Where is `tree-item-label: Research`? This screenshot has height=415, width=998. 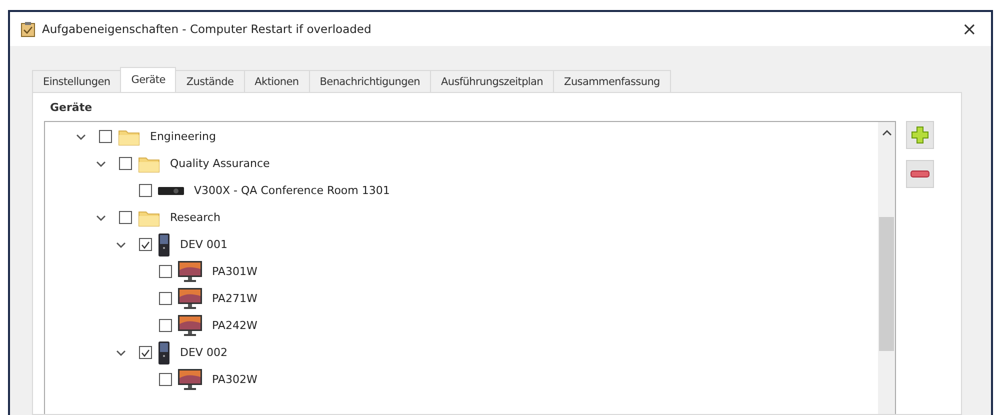 tree-item-label: Research is located at coordinates (195, 217).